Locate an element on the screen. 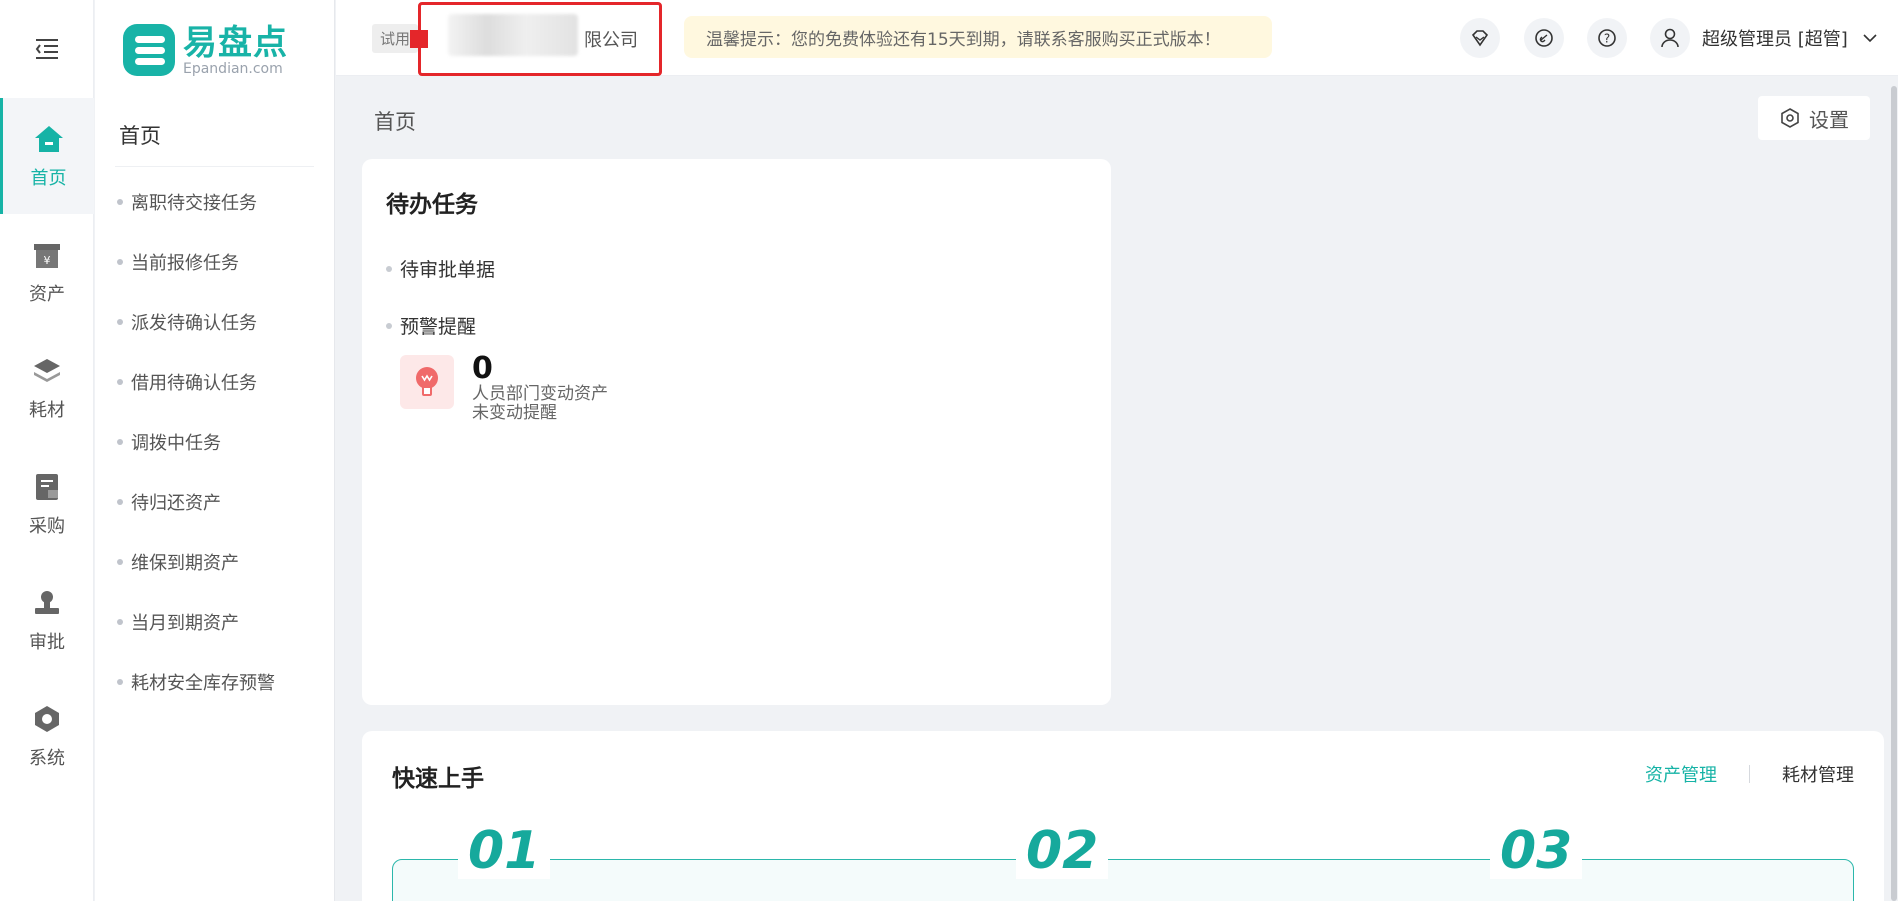  logo-text: 易盘点 is located at coordinates (235, 43).